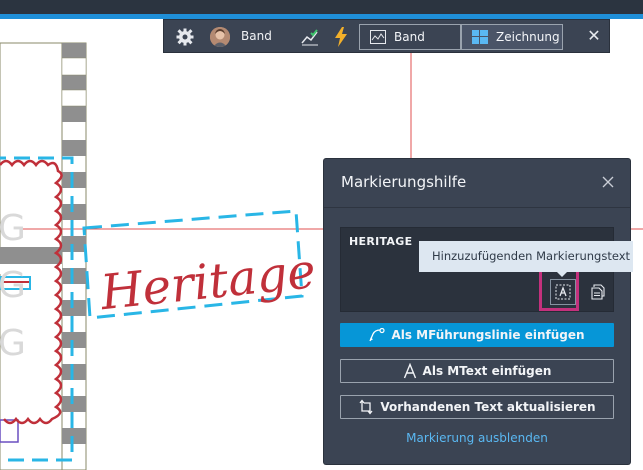 This screenshot has height=470, width=643. I want to click on floating-toolbar: Band Band Zeichnung ✕, so click(386, 36).